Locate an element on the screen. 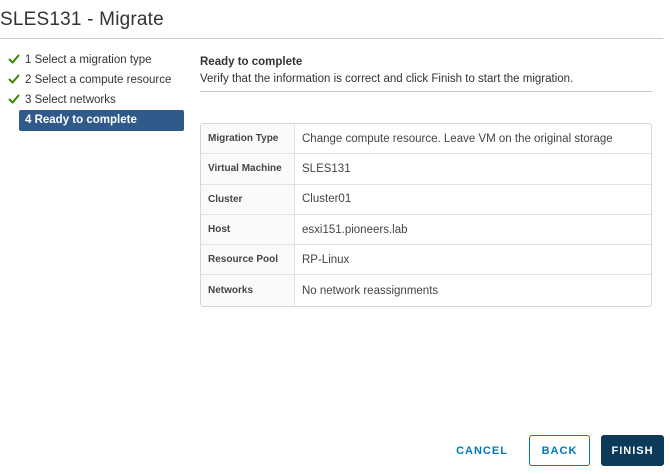 The height and width of the screenshot is (474, 670). back-button: BACK is located at coordinates (559, 450).